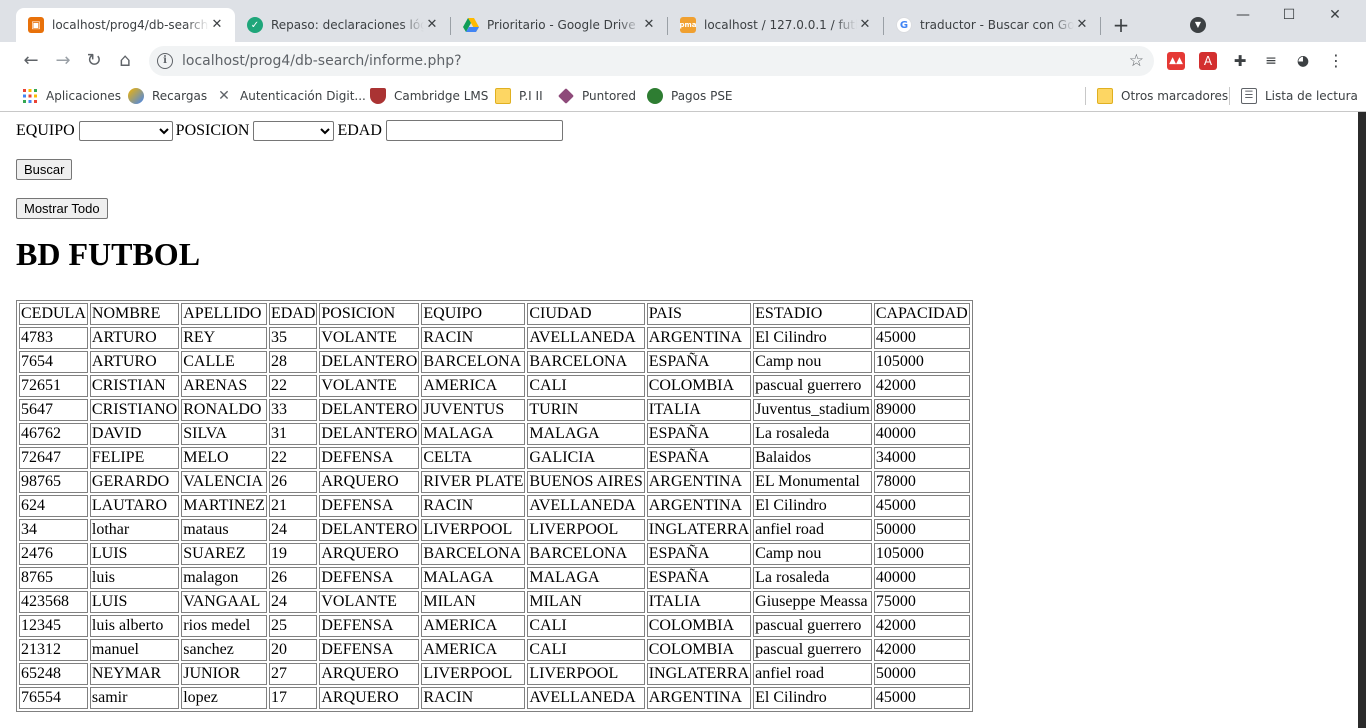 Image resolution: width=1366 pixels, height=728 pixels. What do you see at coordinates (1198, 25) in the screenshot?
I see `tab-search-icon: ▼` at bounding box center [1198, 25].